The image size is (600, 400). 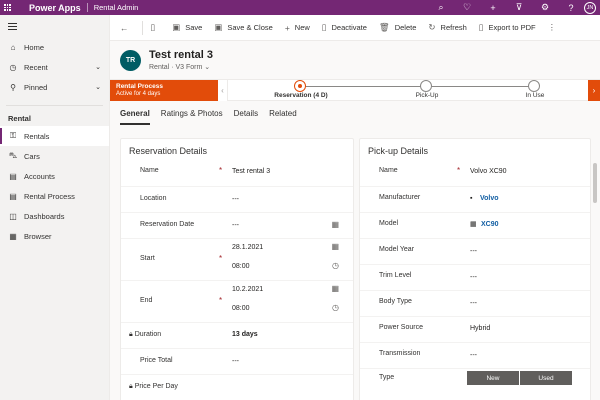 I want to click on scrollbar-thumb, so click(x=595, y=183).